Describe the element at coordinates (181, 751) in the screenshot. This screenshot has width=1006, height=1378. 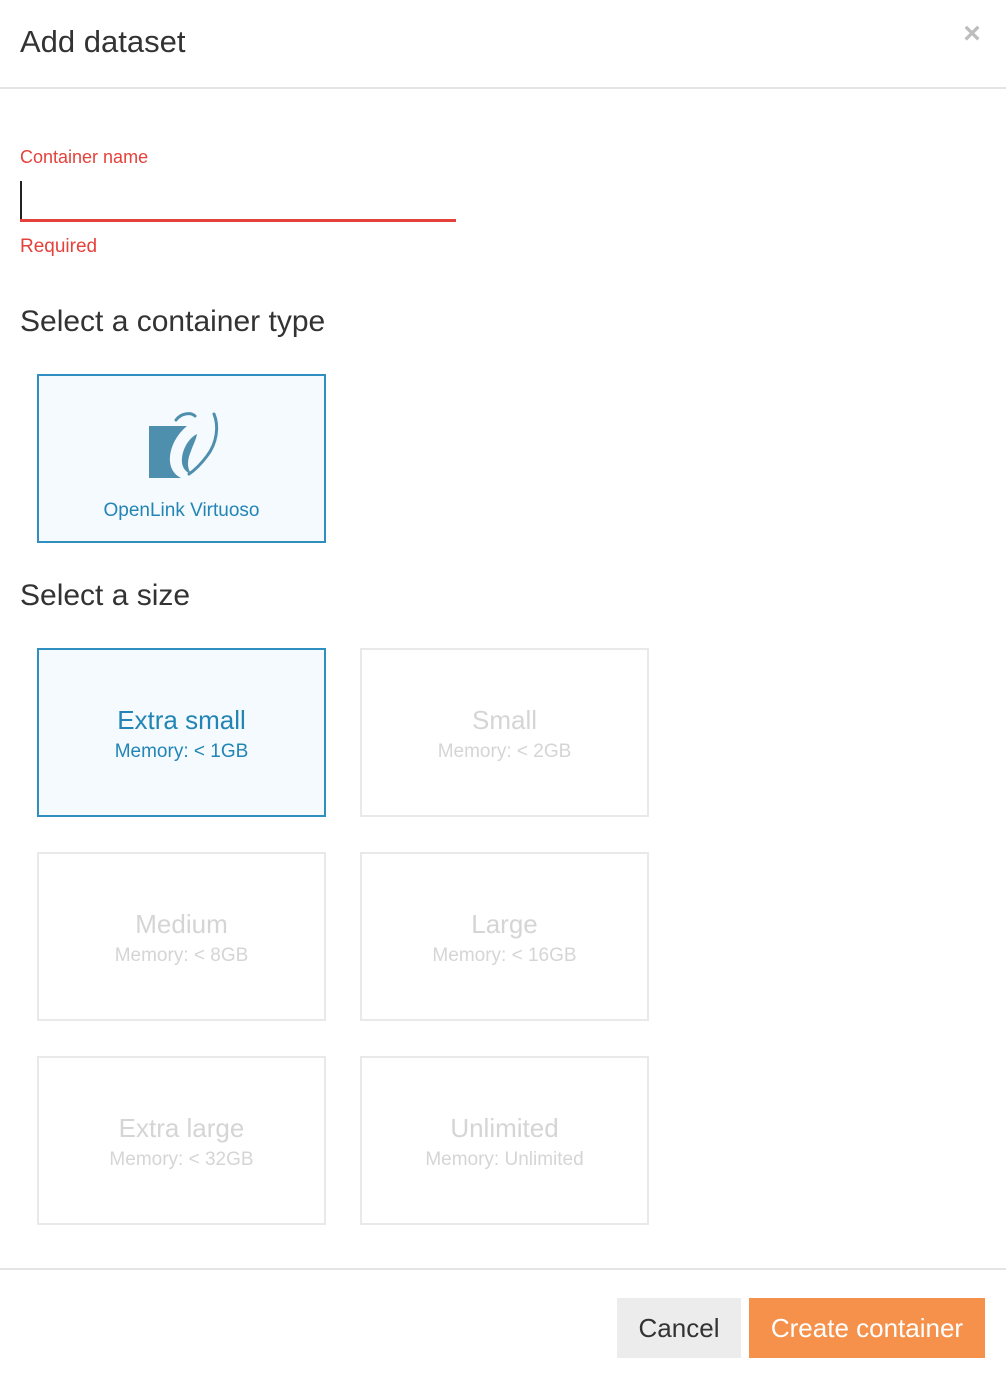
I see `size-memory: Memory: < 1GB` at that location.